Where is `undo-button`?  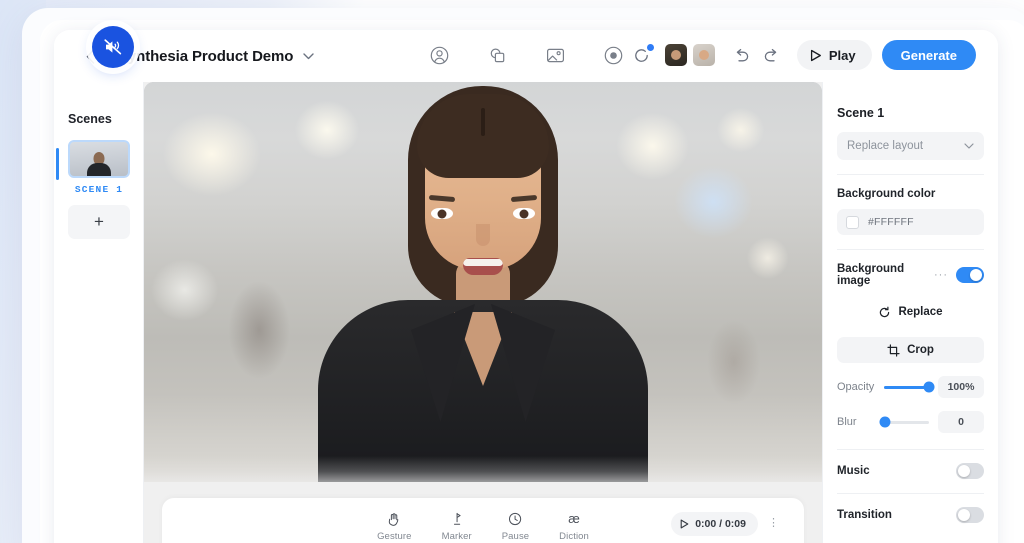
undo-button is located at coordinates (742, 55).